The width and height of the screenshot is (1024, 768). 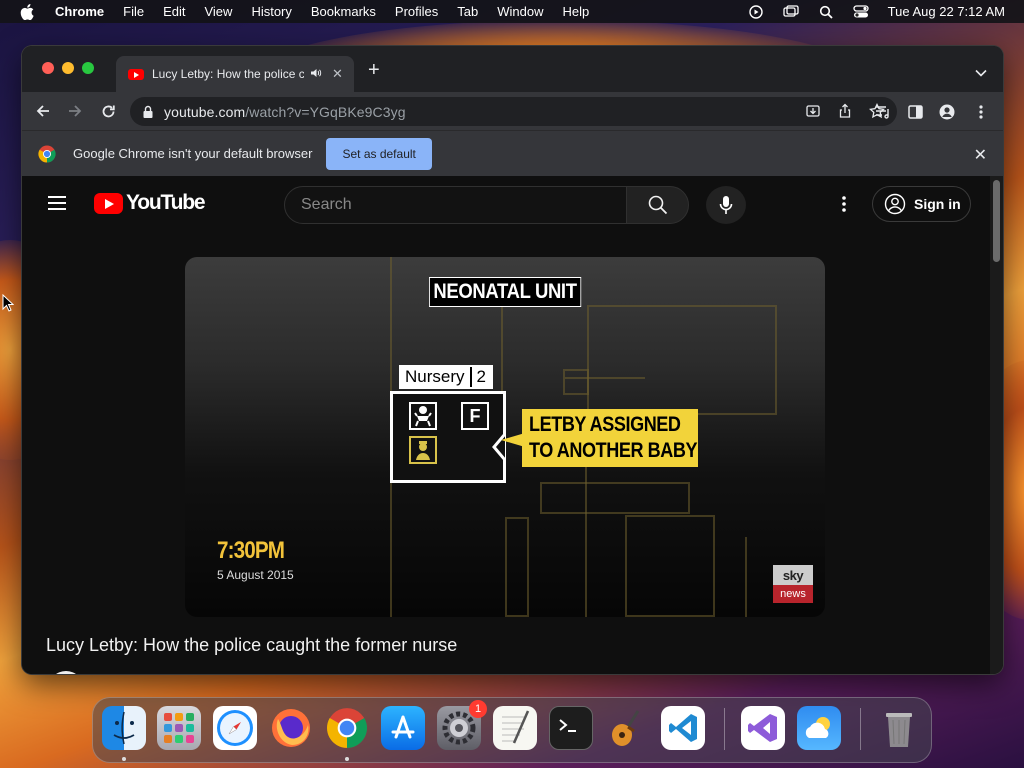 I want to click on menu-bookmarks: Bookmarks, so click(x=343, y=11).